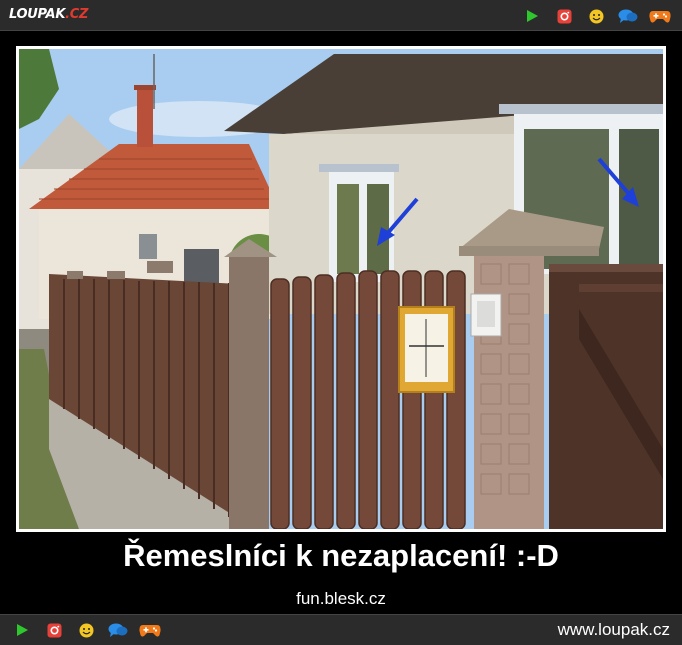  Describe the element at coordinates (341, 599) in the screenshot. I see `post-source: fun.blesk.cz` at that location.